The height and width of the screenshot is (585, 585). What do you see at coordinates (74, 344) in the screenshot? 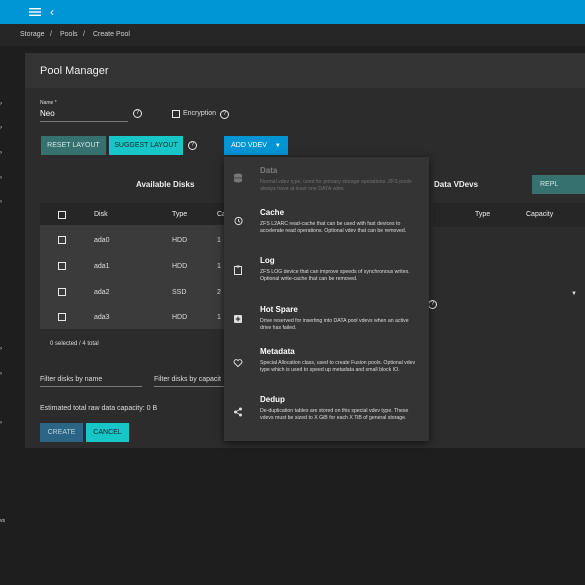
I see `selection-count: 0 selected / 4 total` at bounding box center [74, 344].